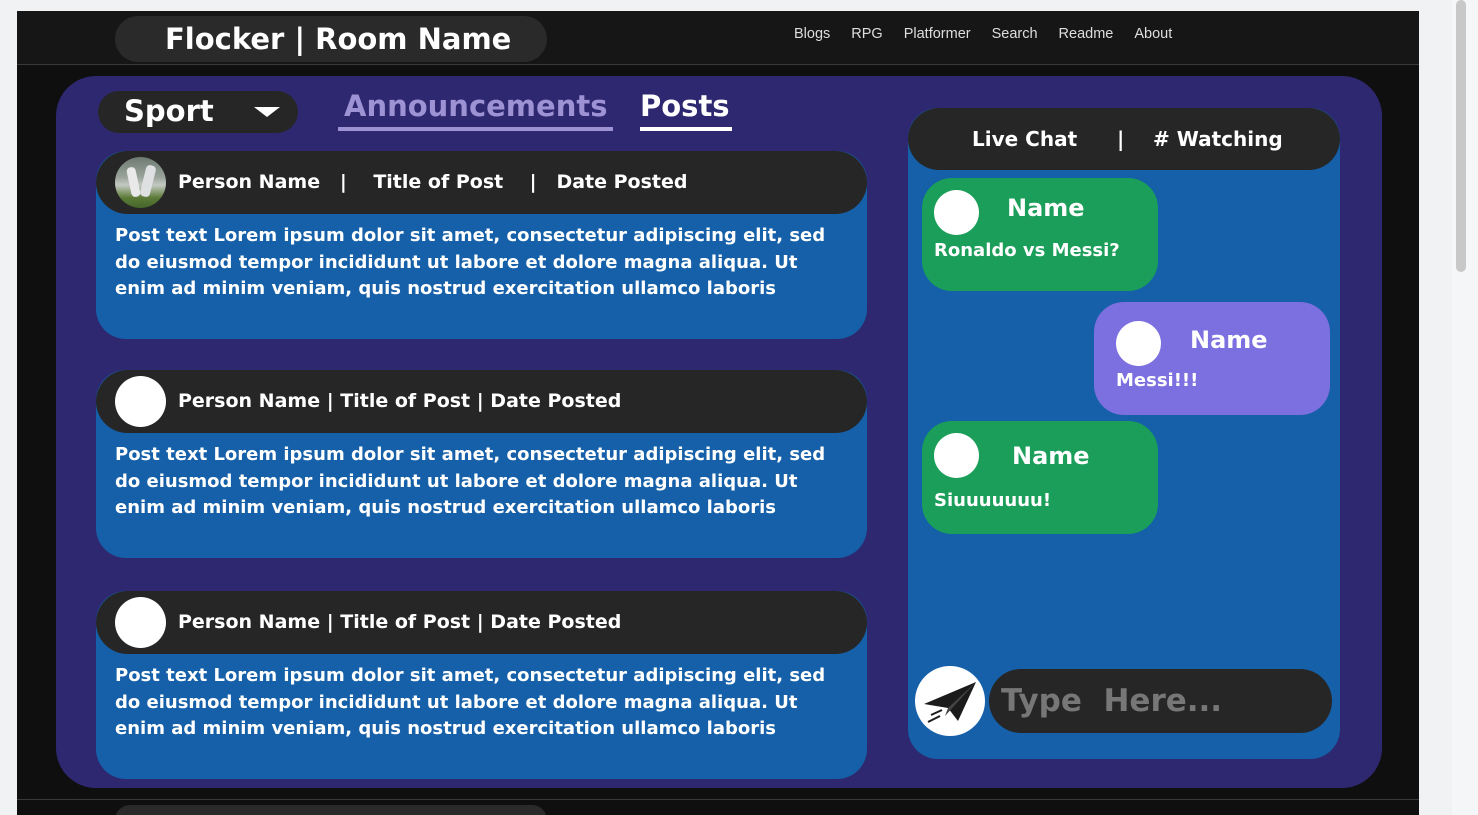 This screenshot has width=1478, height=815. Describe the element at coordinates (718, 807) in the screenshot. I see `next-section-strip` at that location.